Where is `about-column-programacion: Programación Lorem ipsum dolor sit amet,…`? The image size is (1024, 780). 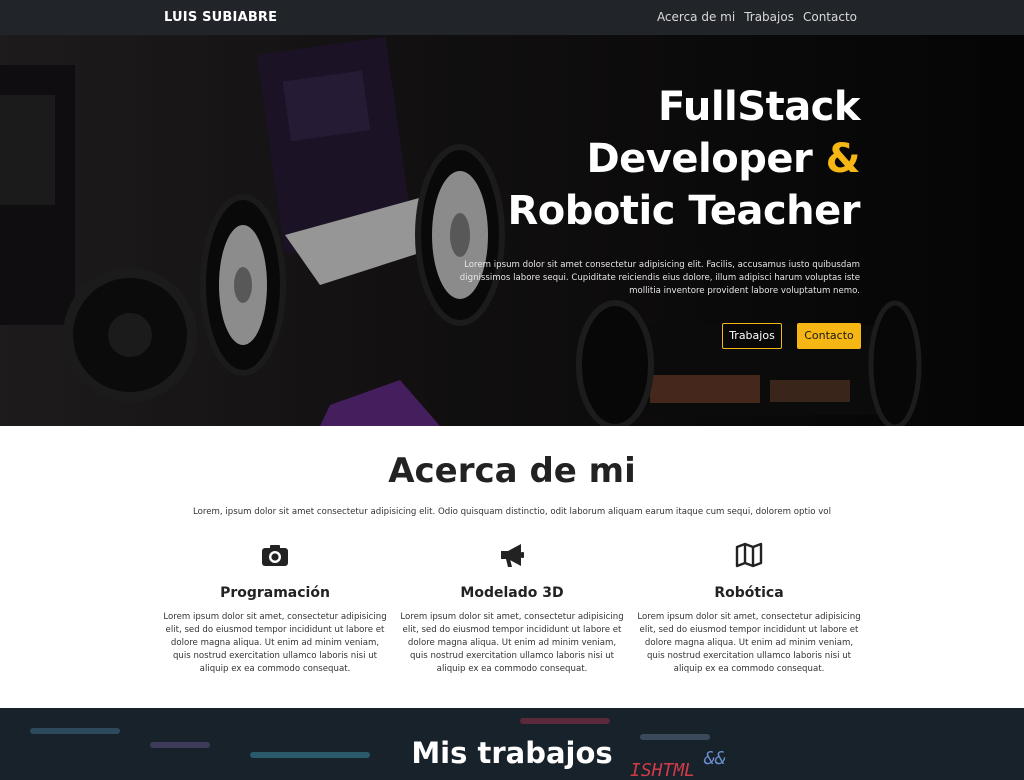 about-column-programacion: Programación Lorem ipsum dolor sit amet,… is located at coordinates (275, 608).